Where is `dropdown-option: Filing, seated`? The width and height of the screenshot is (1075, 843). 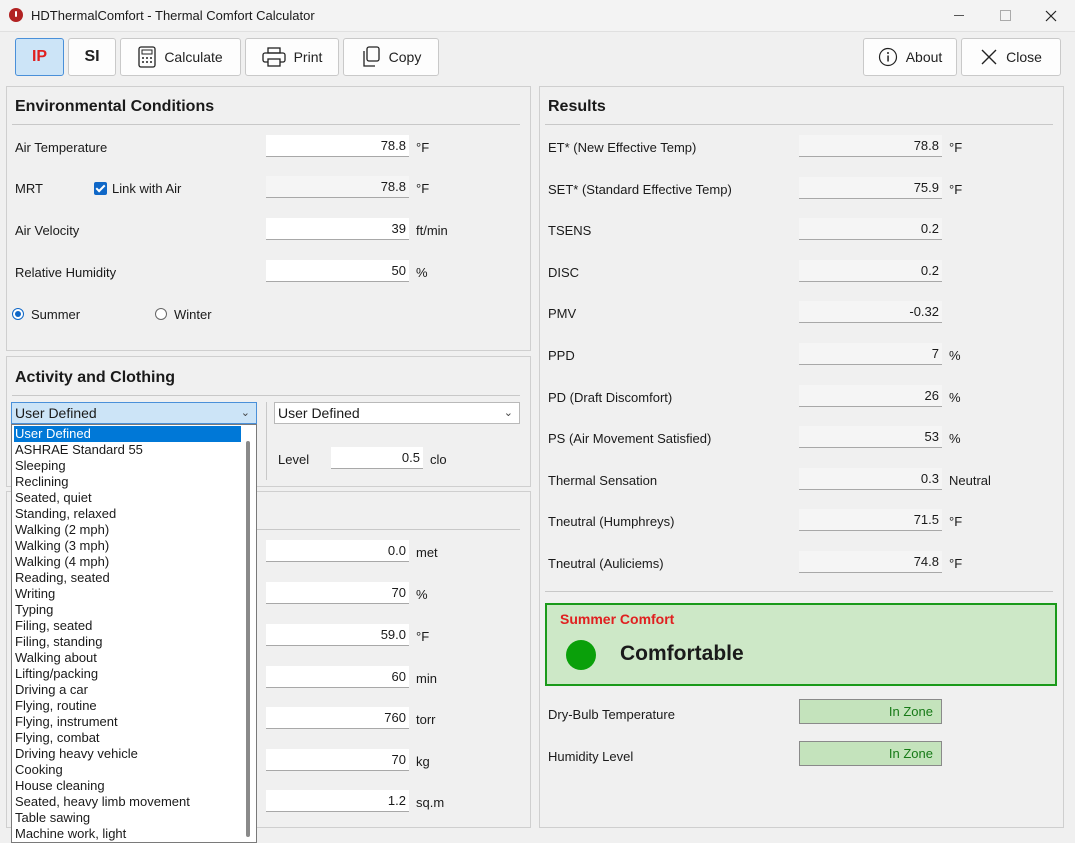
dropdown-option: Filing, seated is located at coordinates (127, 626).